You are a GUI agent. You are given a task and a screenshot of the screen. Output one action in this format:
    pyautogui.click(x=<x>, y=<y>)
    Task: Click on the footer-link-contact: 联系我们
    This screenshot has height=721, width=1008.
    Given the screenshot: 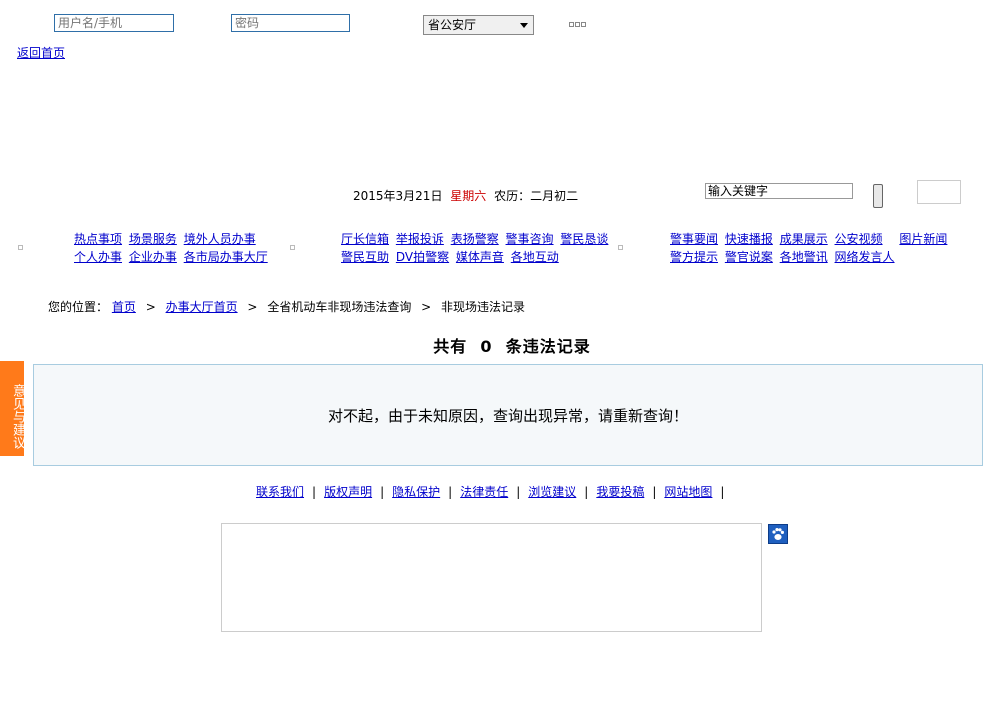 What is the action you would take?
    pyautogui.click(x=280, y=492)
    